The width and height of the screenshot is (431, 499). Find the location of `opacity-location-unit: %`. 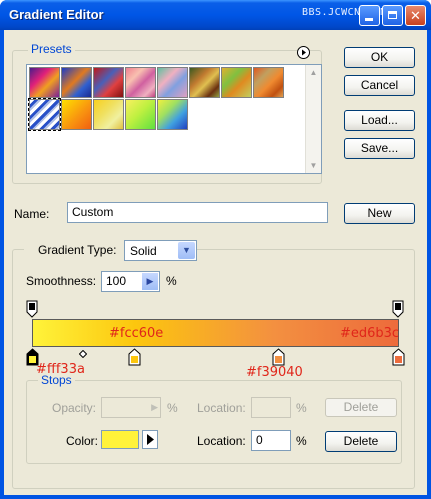

opacity-location-unit: % is located at coordinates (301, 408).